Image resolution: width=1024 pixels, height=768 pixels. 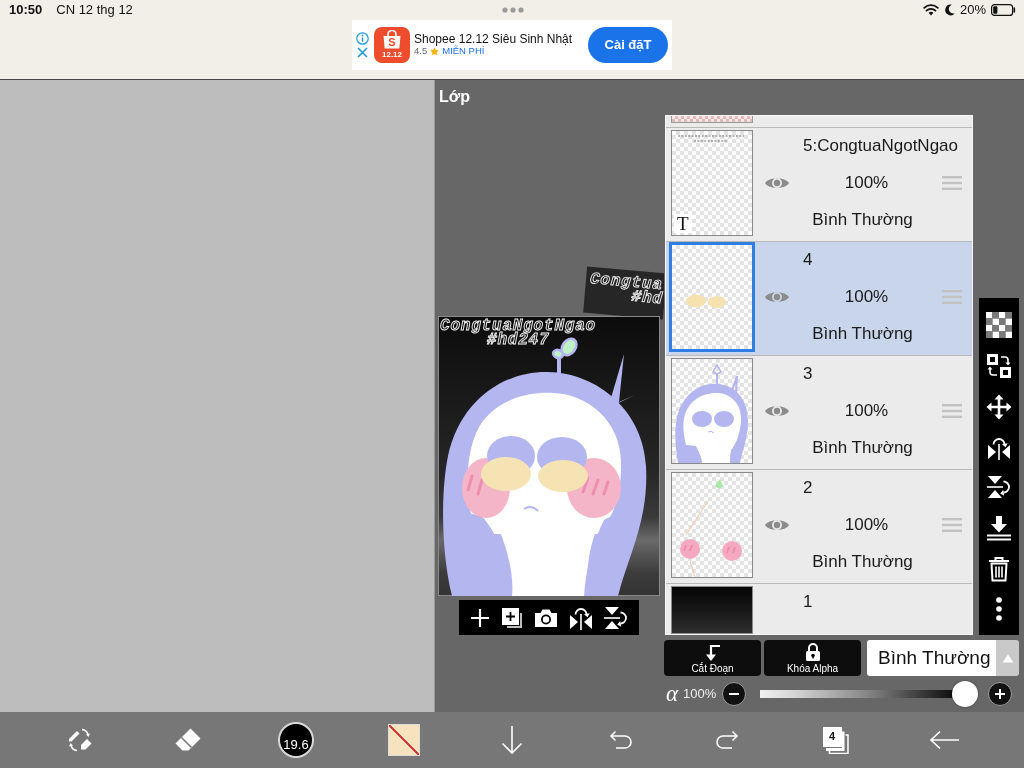 What do you see at coordinates (546, 617) in the screenshot?
I see `camera-icon` at bounding box center [546, 617].